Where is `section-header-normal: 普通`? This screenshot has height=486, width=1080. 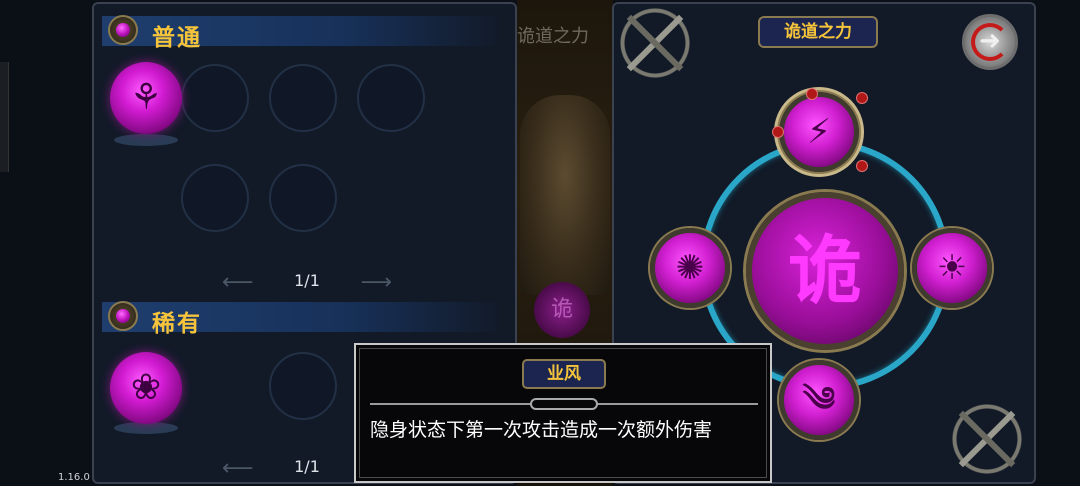
section-header-normal: 普通 is located at coordinates (302, 33).